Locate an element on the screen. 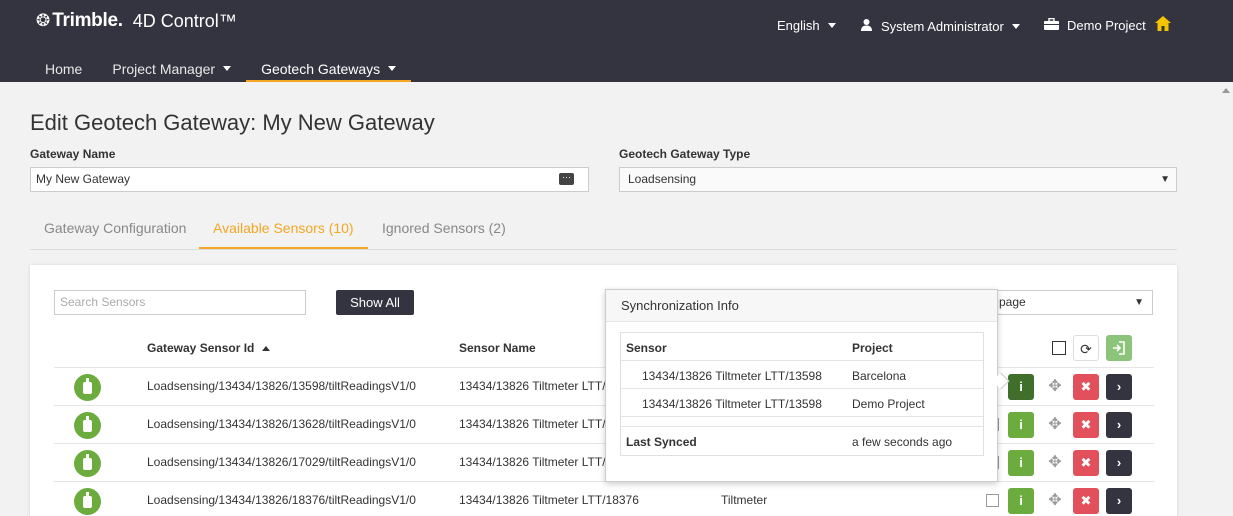 The height and width of the screenshot is (516, 1233). sync-table-spacer is located at coordinates (802, 422).